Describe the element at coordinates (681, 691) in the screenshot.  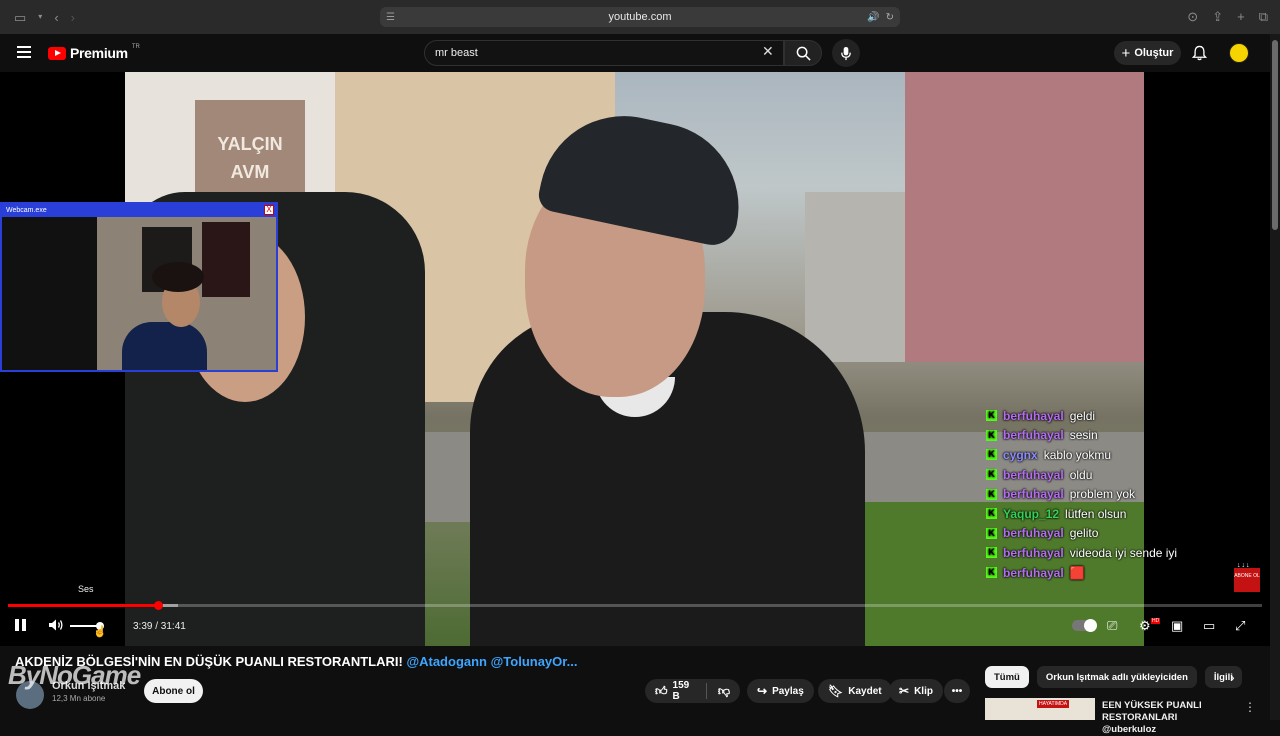
I see `like-count: 159 B` at that location.